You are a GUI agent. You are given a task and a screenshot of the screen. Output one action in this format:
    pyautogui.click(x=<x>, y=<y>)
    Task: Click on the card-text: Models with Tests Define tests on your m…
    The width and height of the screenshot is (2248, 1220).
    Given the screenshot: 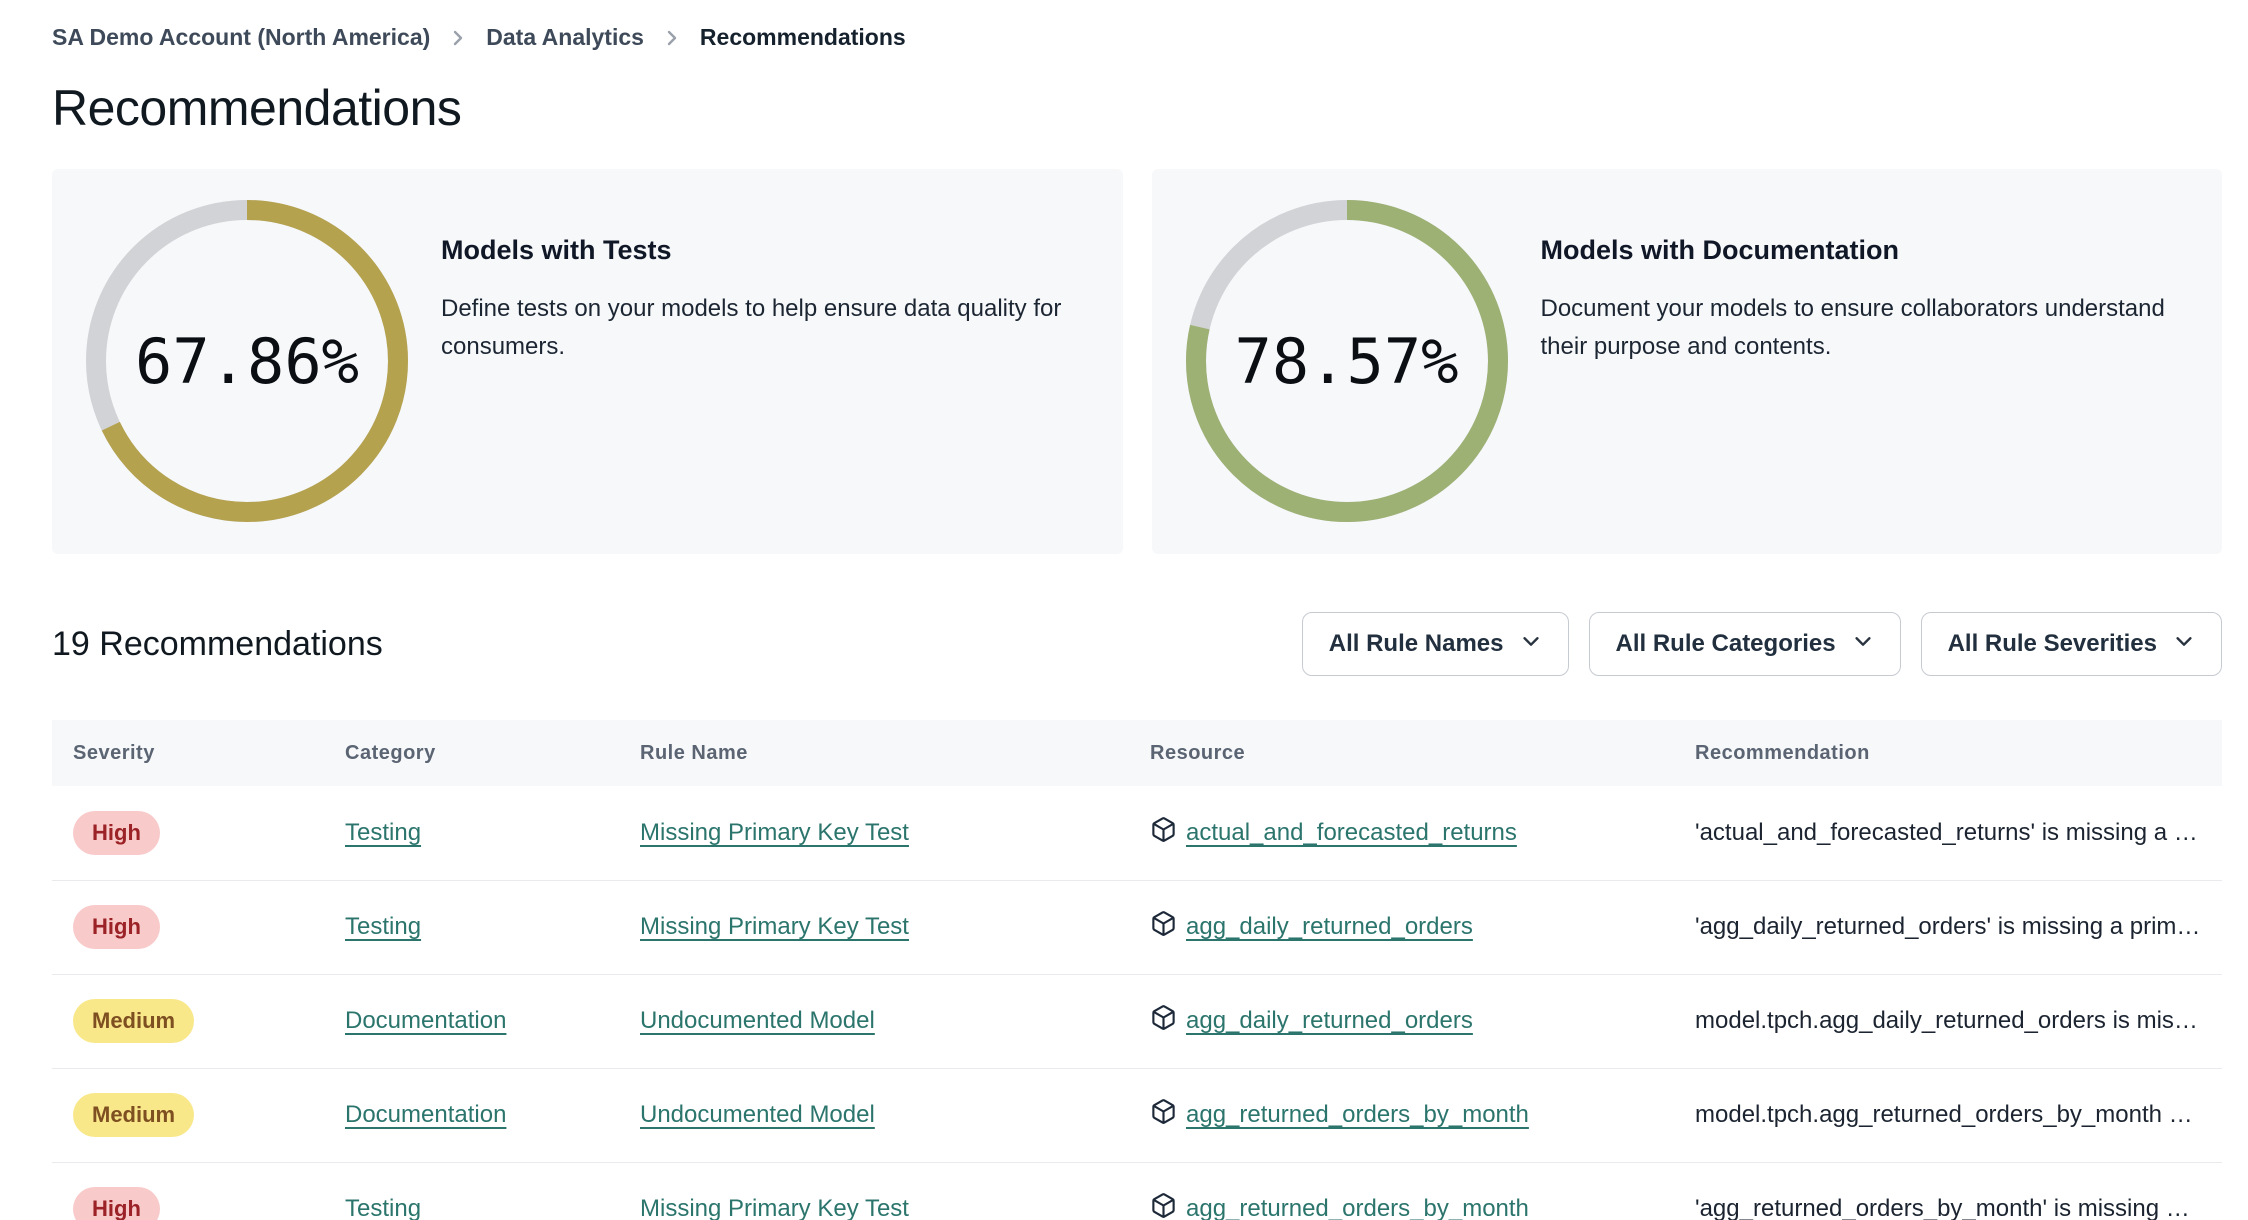 What is the action you would take?
    pyautogui.click(x=771, y=300)
    